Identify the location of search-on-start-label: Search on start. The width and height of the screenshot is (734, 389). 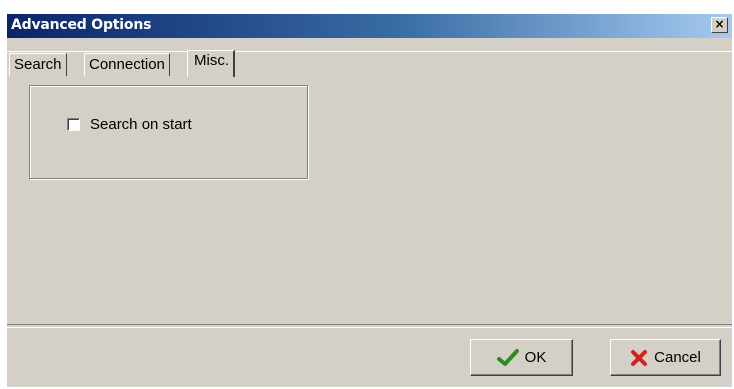
(141, 124).